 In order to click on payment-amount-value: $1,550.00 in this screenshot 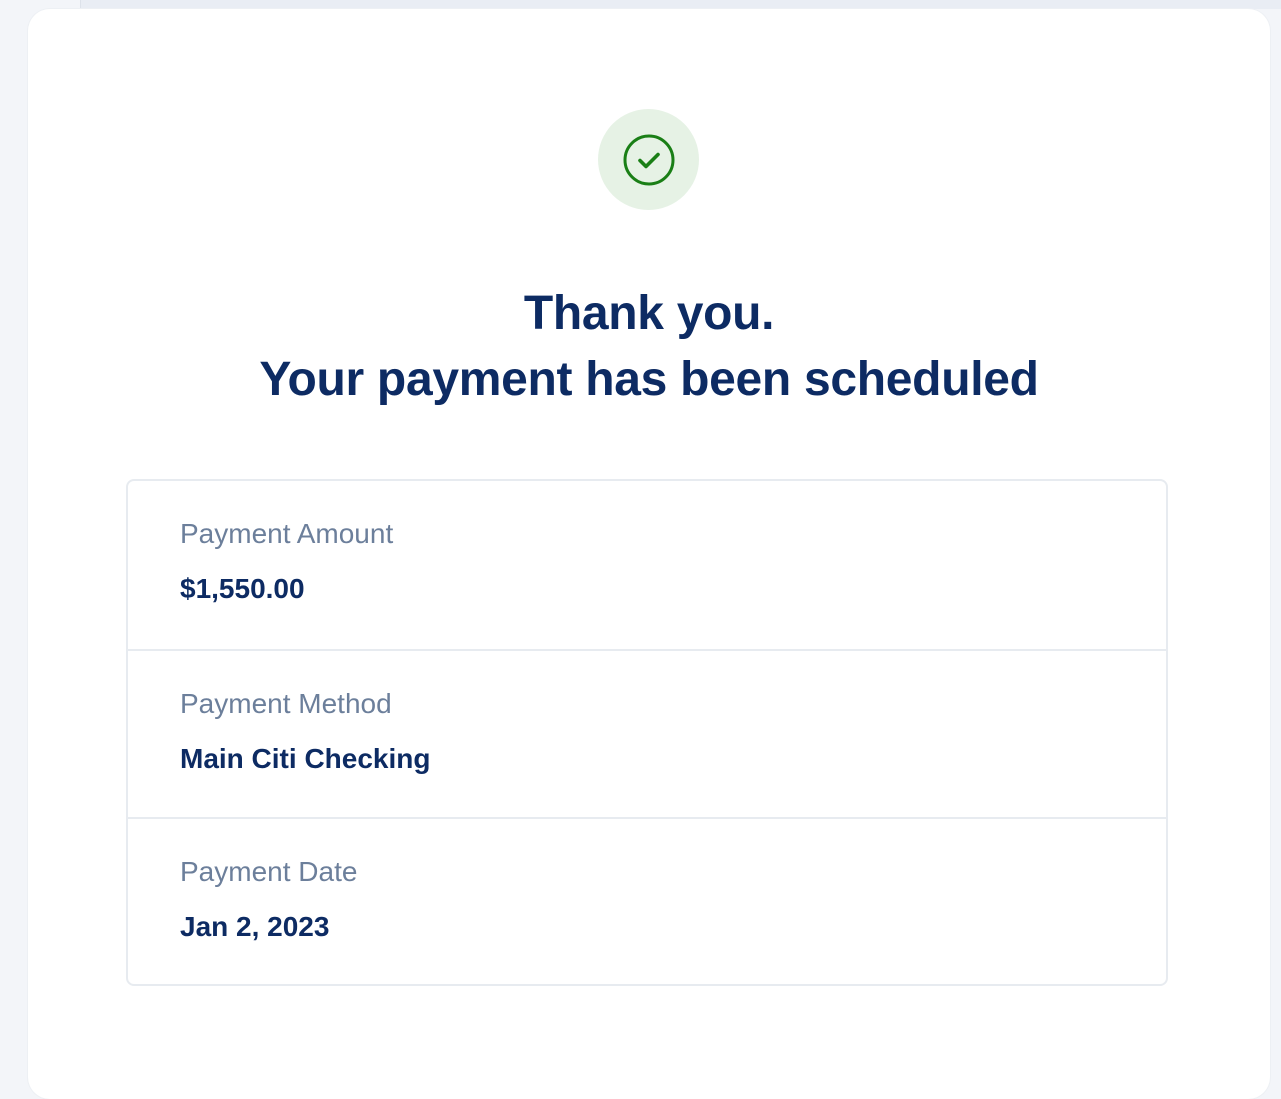, I will do `click(242, 588)`.